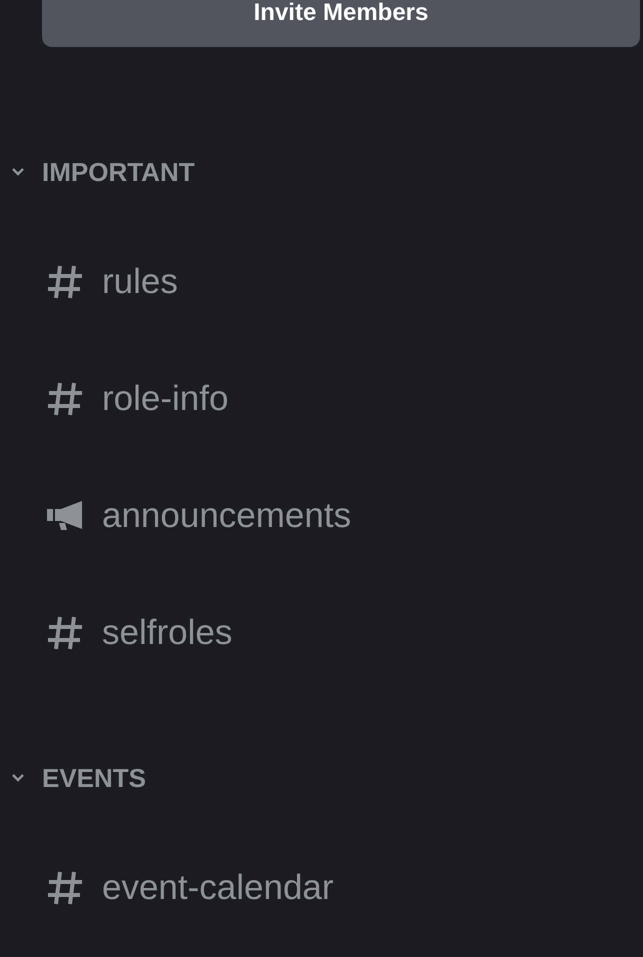 This screenshot has width=643, height=957. I want to click on channel-name: selfroles, so click(167, 632).